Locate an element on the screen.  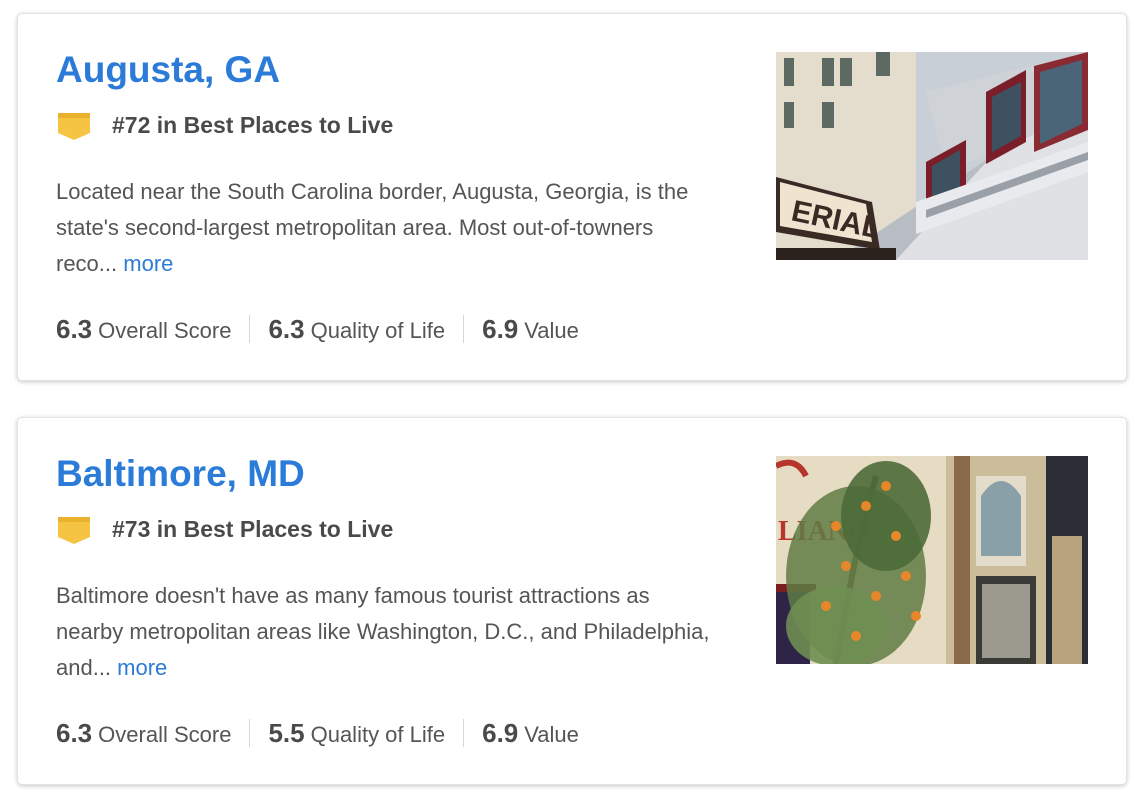
baltimore-mural-photo: LIANO is located at coordinates (932, 560).